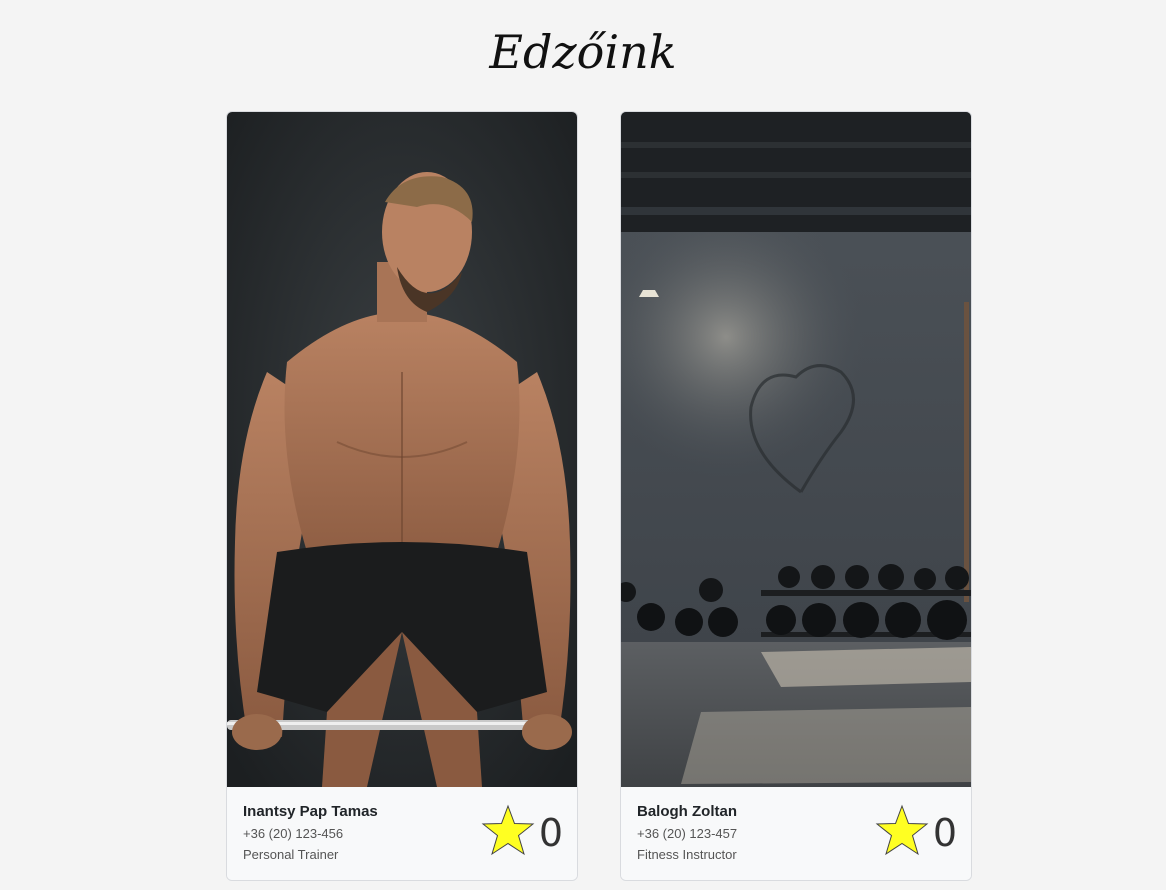 This screenshot has width=1166, height=890. Describe the element at coordinates (687, 833) in the screenshot. I see `trainer-phone: +36 (20) 123-457` at that location.